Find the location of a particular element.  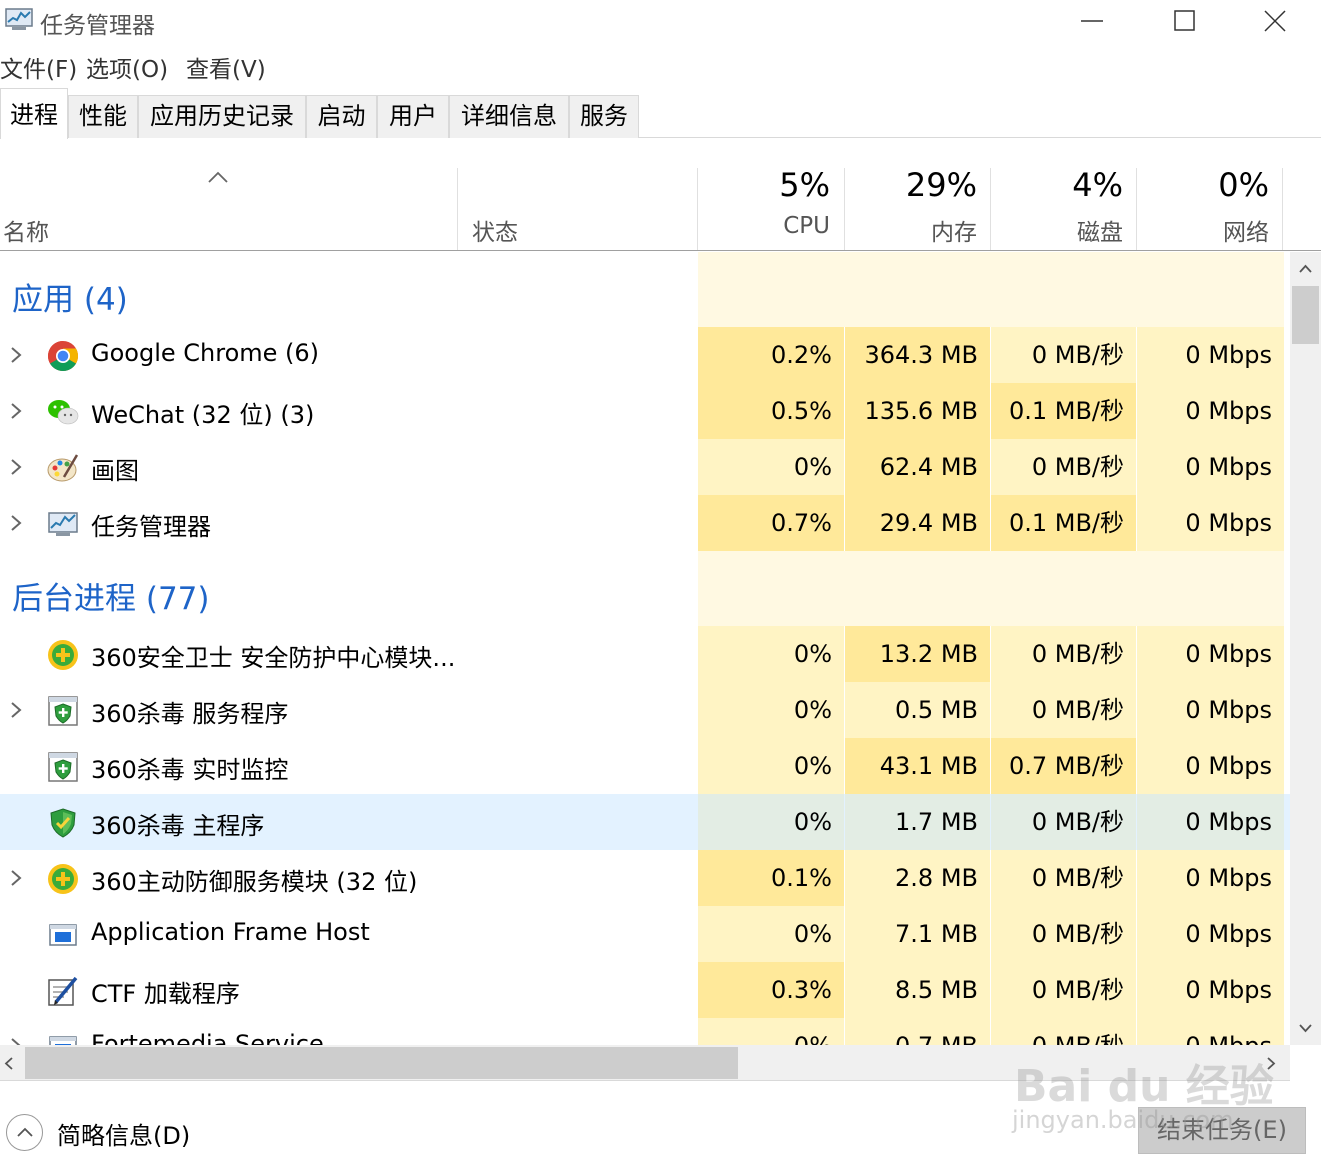

network-total-percent: 0% is located at coordinates (1243, 185).